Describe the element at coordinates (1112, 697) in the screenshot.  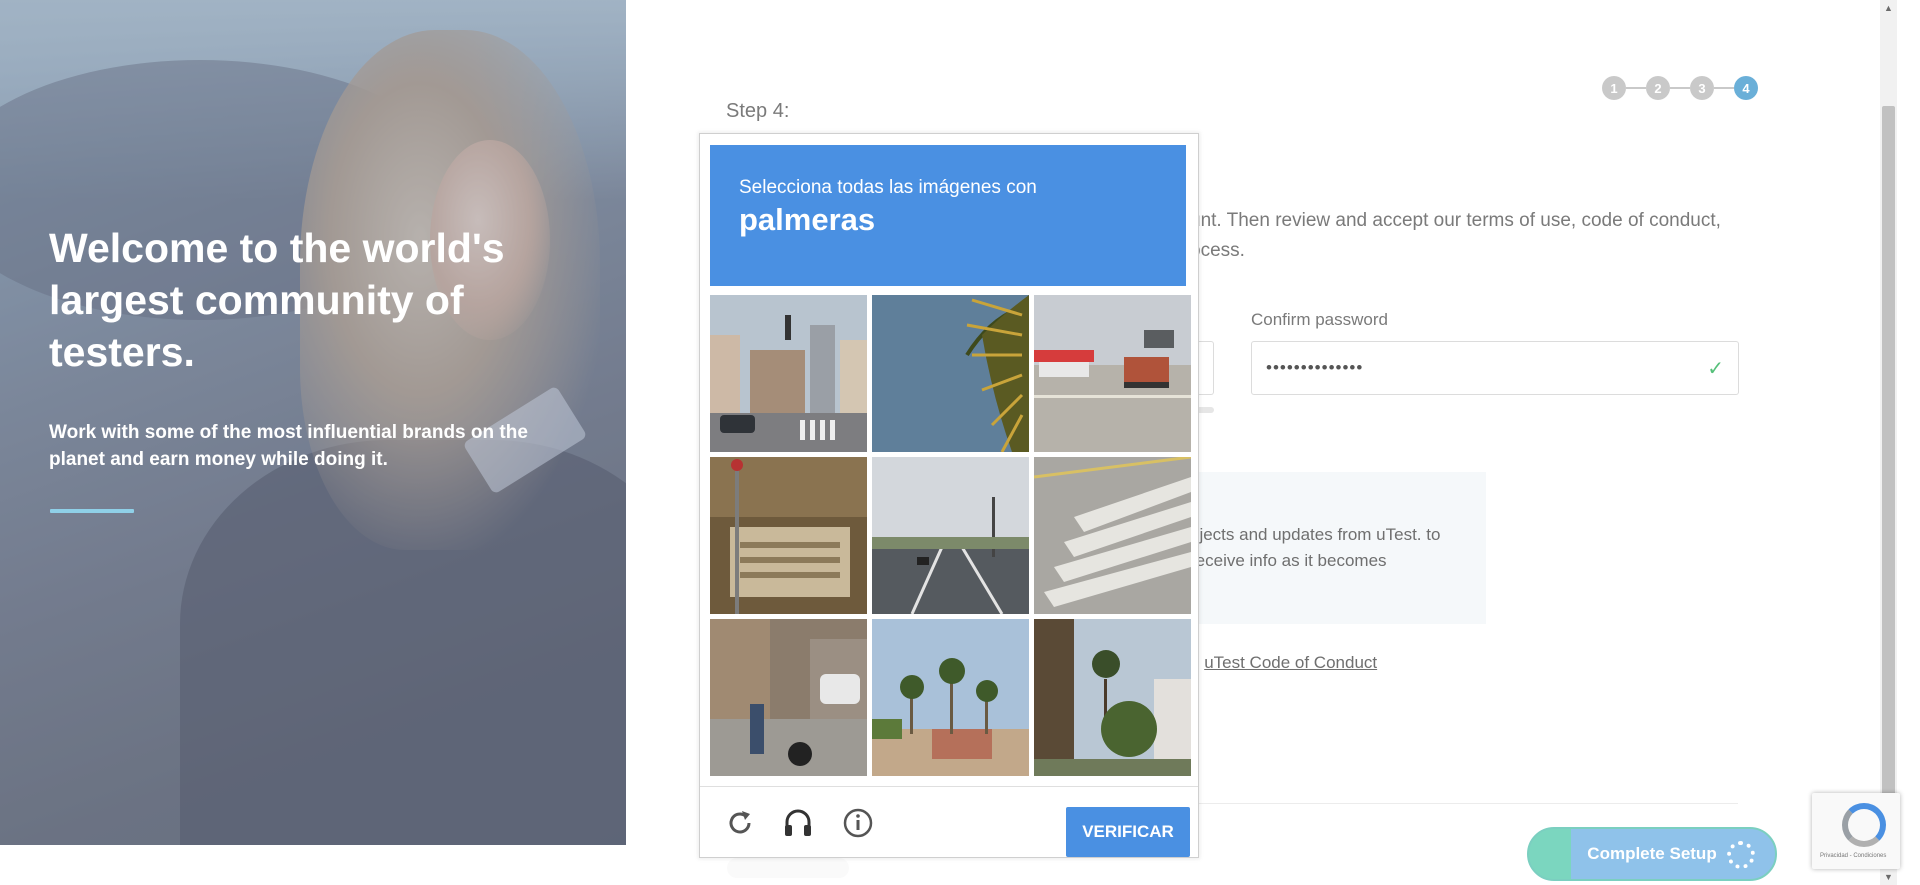
I see `captcha-tile-trees-buildings` at that location.